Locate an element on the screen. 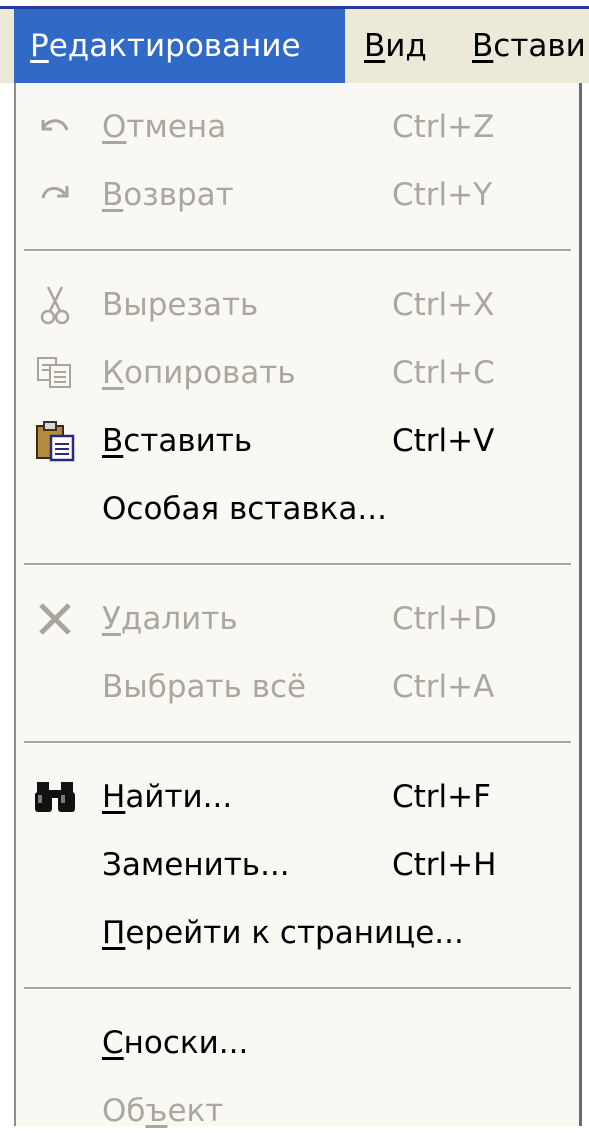  menu-item-1-0: Вырезать Ctrl+X is located at coordinates (297, 305).